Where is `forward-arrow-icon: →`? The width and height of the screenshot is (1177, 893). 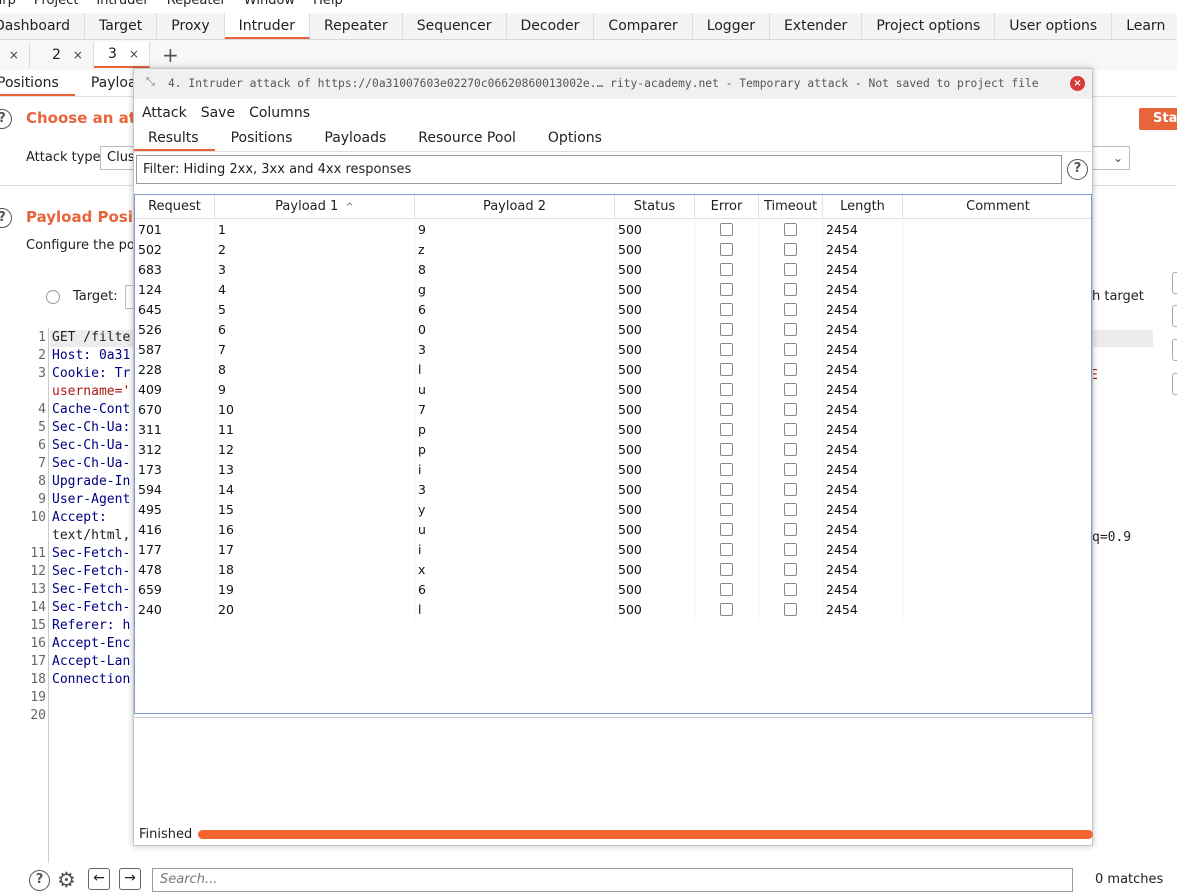
forward-arrow-icon: → is located at coordinates (130, 879).